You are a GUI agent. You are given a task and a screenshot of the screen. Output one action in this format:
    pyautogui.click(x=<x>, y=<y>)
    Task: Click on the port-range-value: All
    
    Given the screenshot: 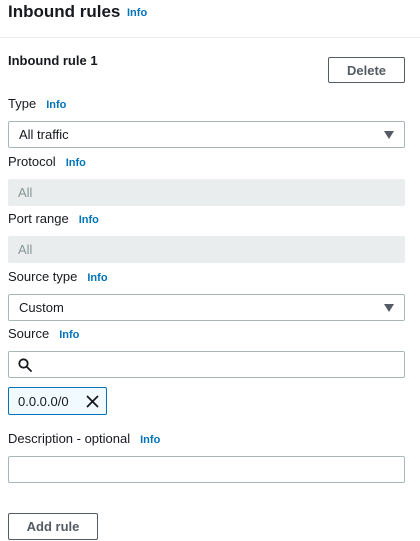 What is the action you would take?
    pyautogui.click(x=25, y=249)
    